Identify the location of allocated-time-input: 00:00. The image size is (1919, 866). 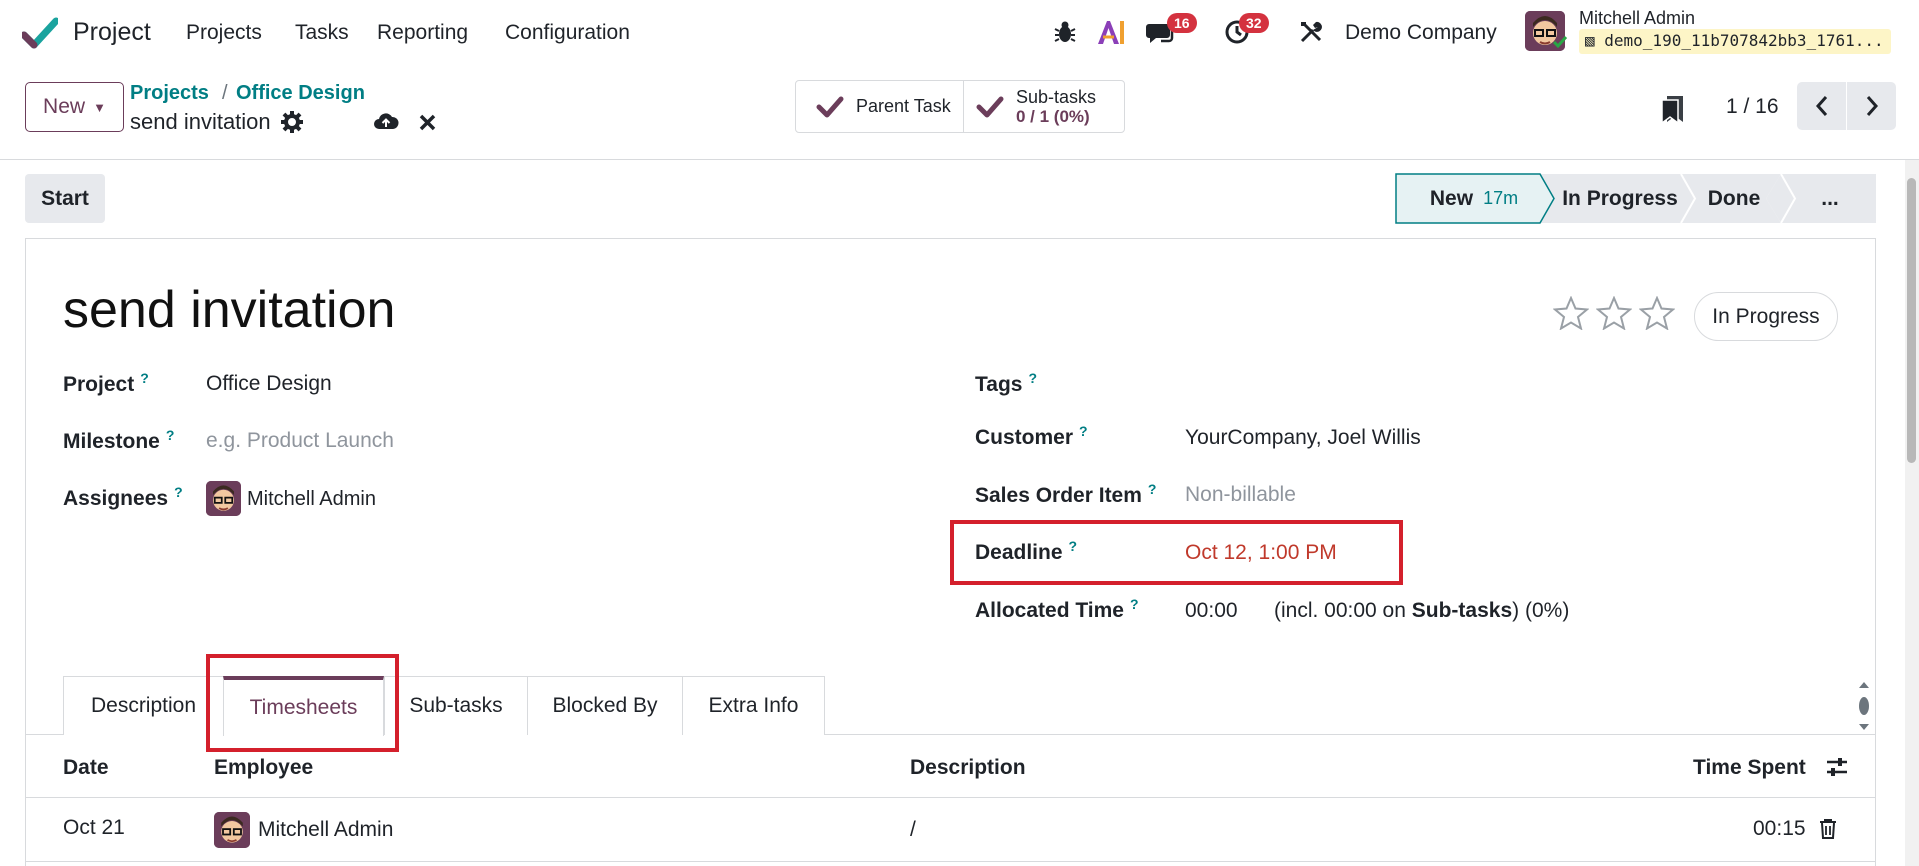
(1211, 611).